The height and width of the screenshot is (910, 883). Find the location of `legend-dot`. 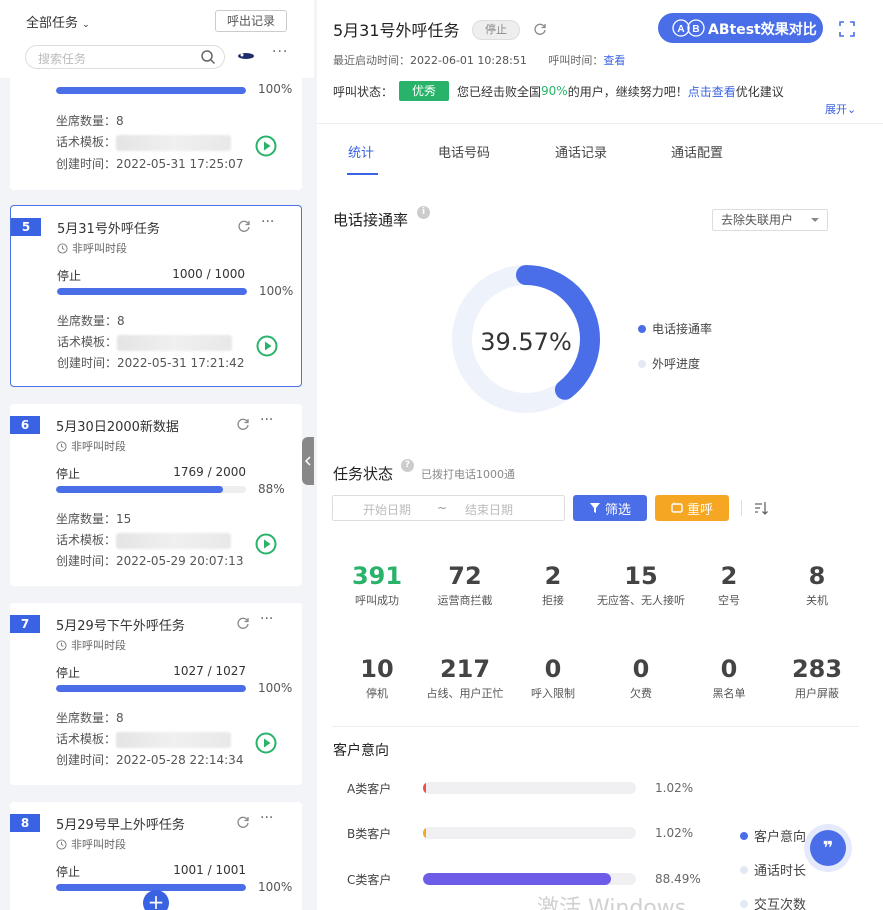

legend-dot is located at coordinates (744, 835).